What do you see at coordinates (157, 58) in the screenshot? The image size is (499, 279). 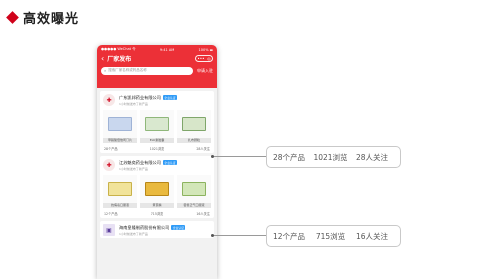 I see `nav-bar: ‹ 厂家发布 ••• ◎` at bounding box center [157, 58].